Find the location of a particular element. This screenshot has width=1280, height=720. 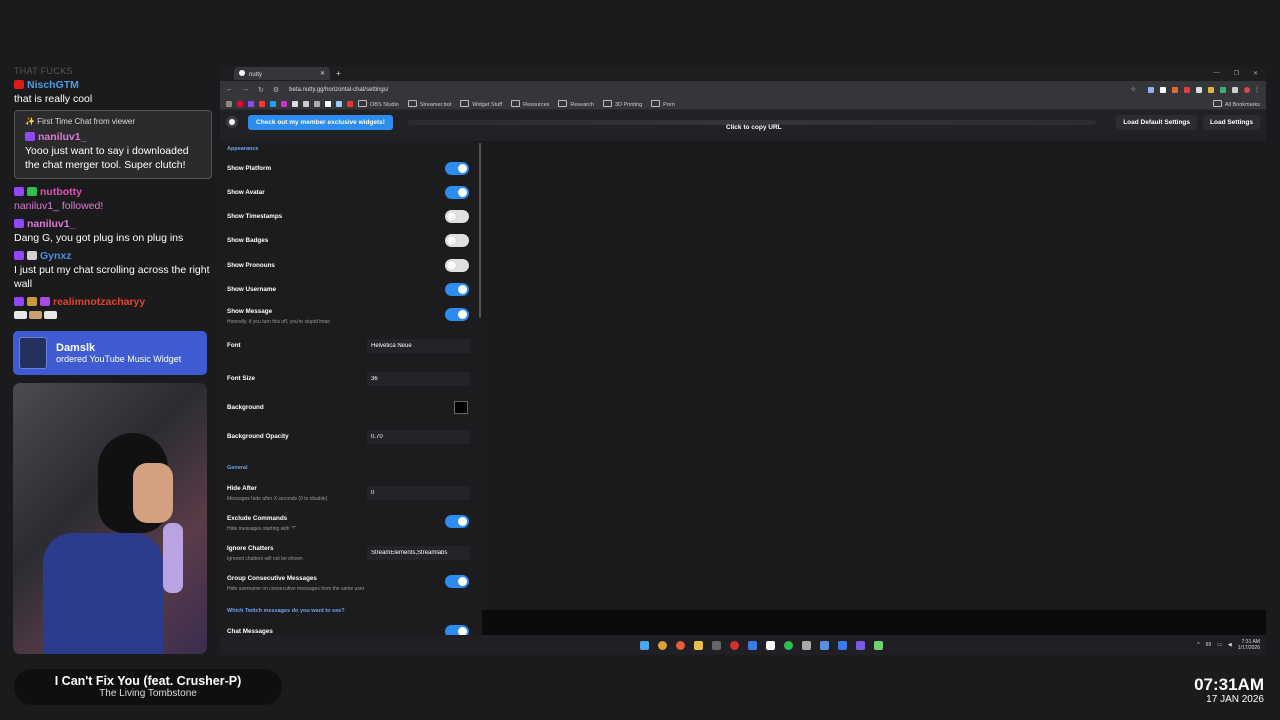

exclude-commands-label: Exclude Commands is located at coordinates (257, 518).